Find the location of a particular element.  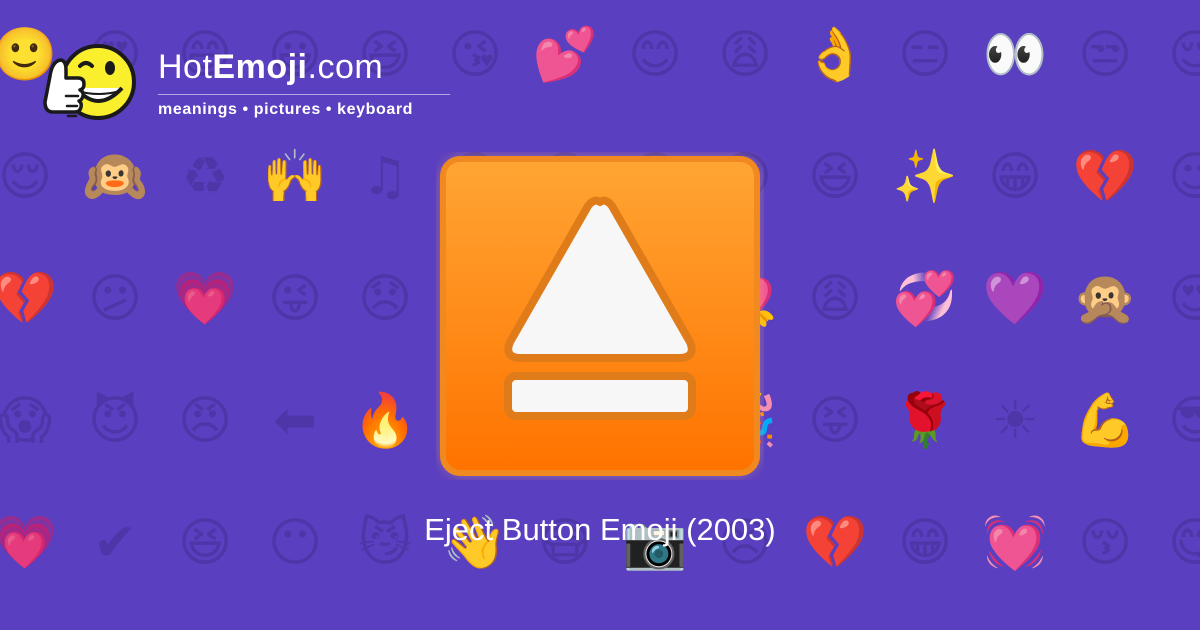

background-emoji-icon: 💜 is located at coordinates (1015, 299).